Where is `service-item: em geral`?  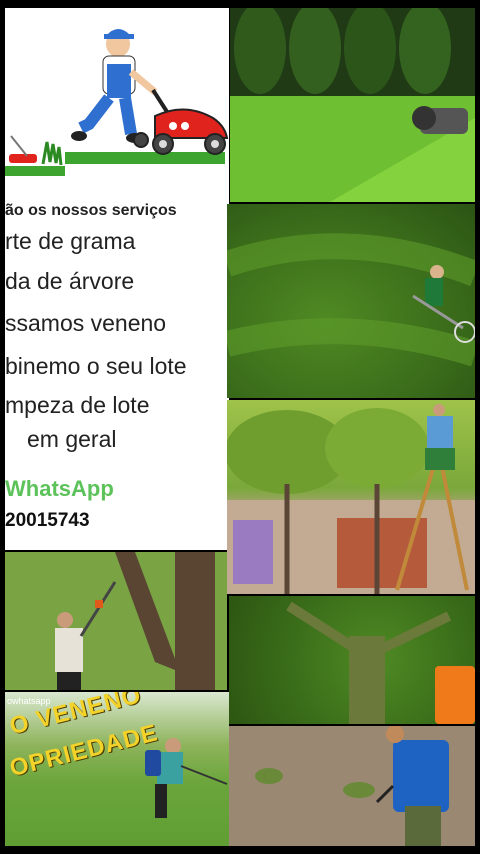
service-item: em geral is located at coordinates (72, 439).